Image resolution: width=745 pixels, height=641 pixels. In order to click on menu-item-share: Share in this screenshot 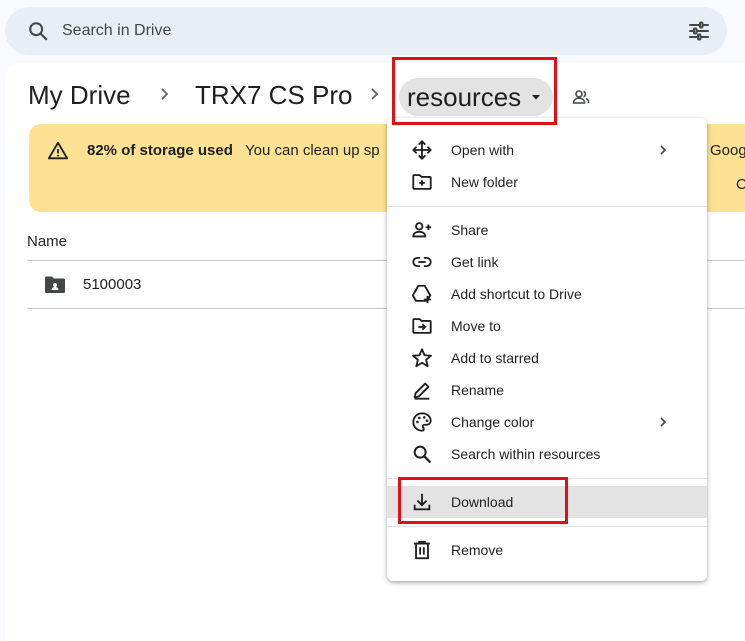, I will do `click(547, 230)`.